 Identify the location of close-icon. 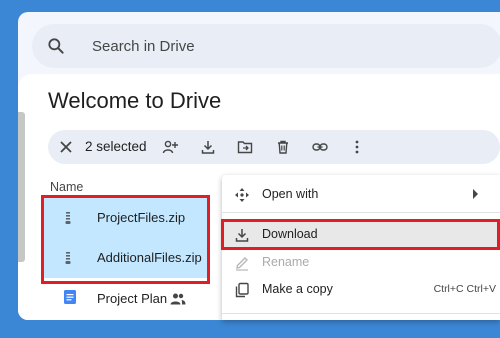
(66, 147).